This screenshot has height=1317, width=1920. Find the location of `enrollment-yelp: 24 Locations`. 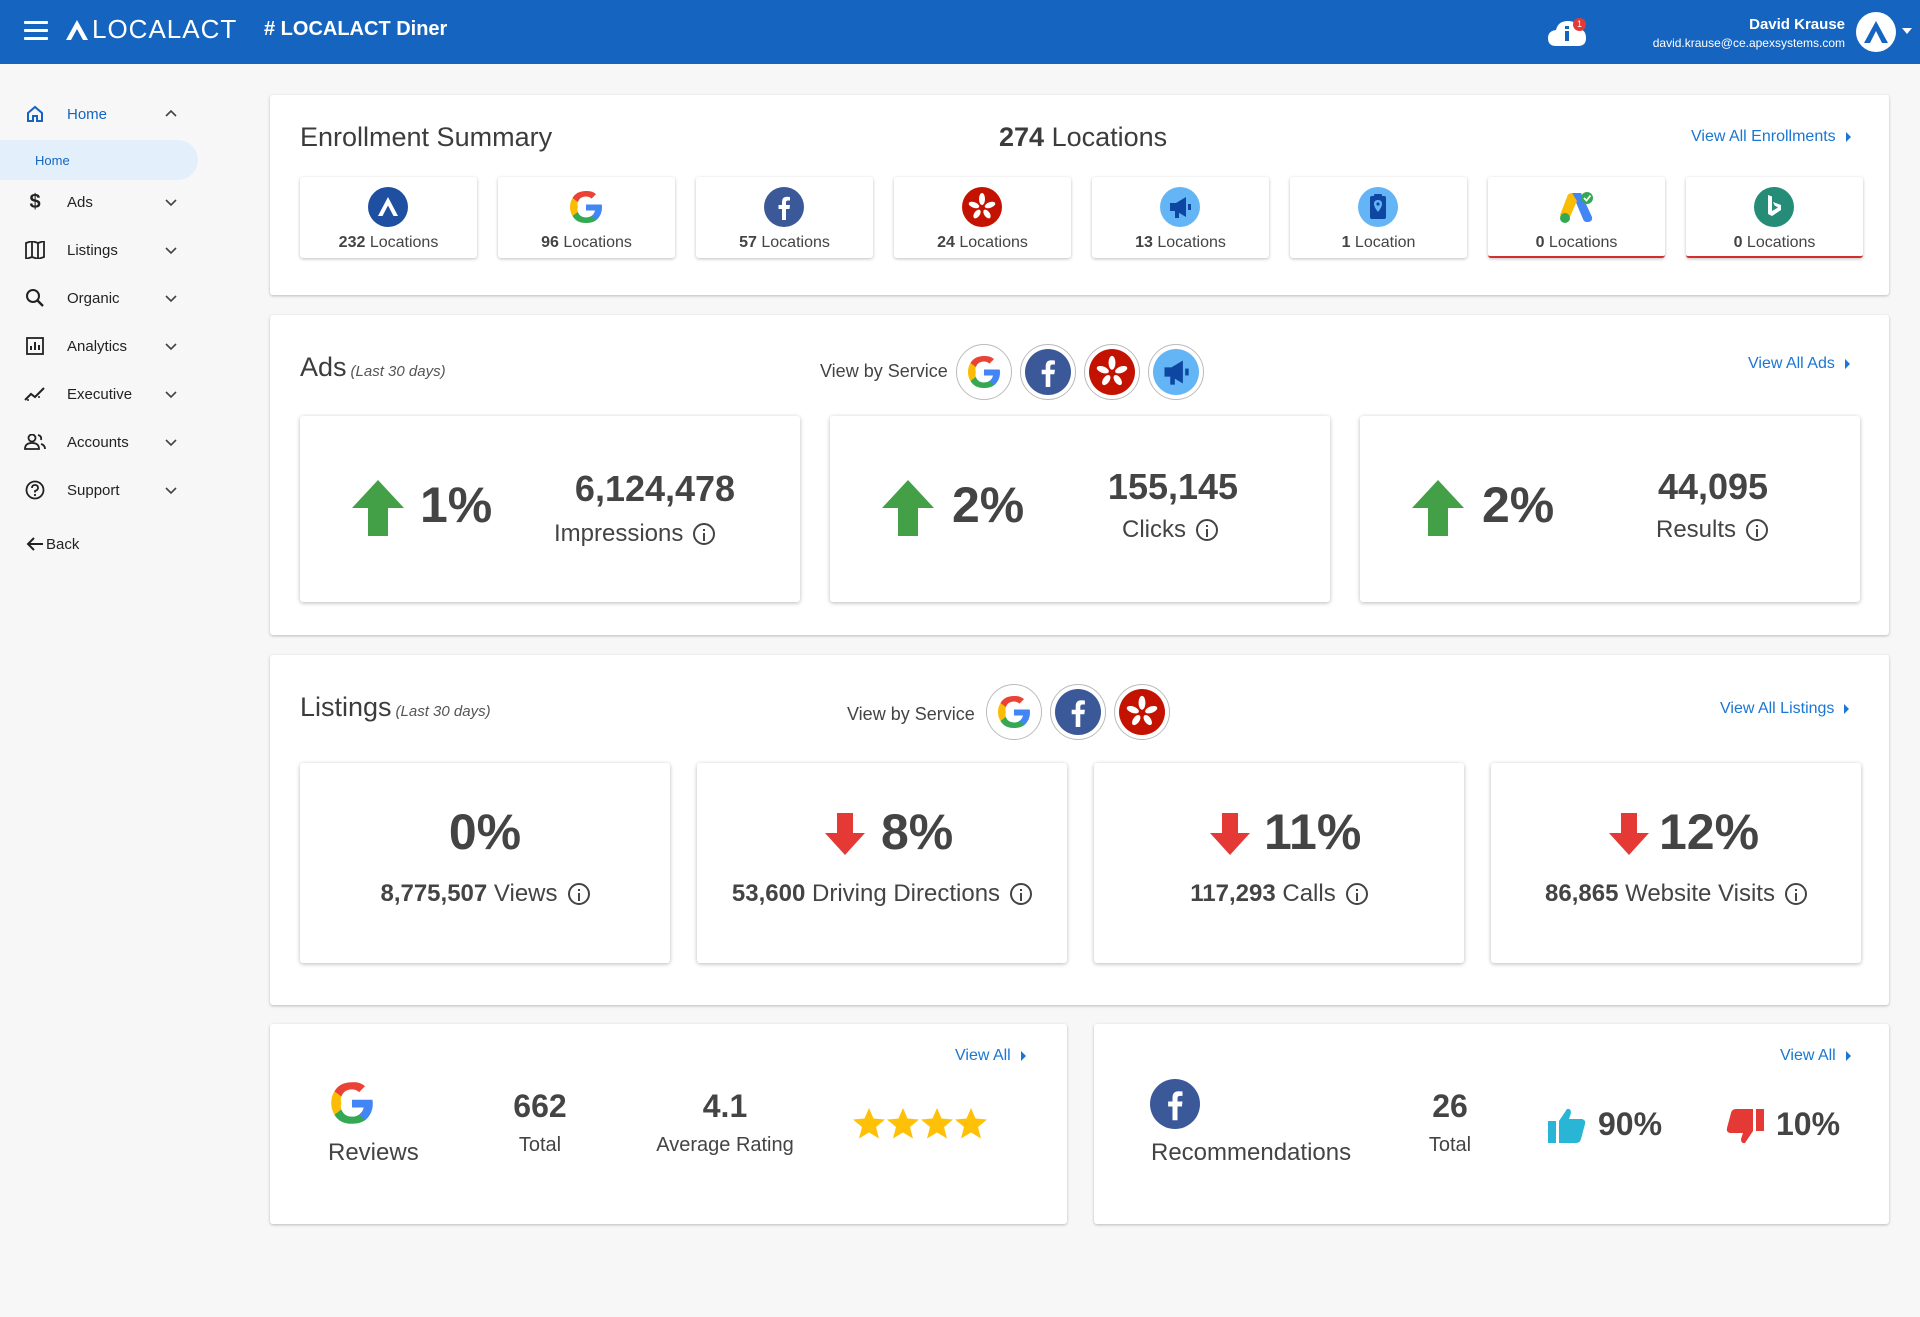

enrollment-yelp: 24 Locations is located at coordinates (982, 217).